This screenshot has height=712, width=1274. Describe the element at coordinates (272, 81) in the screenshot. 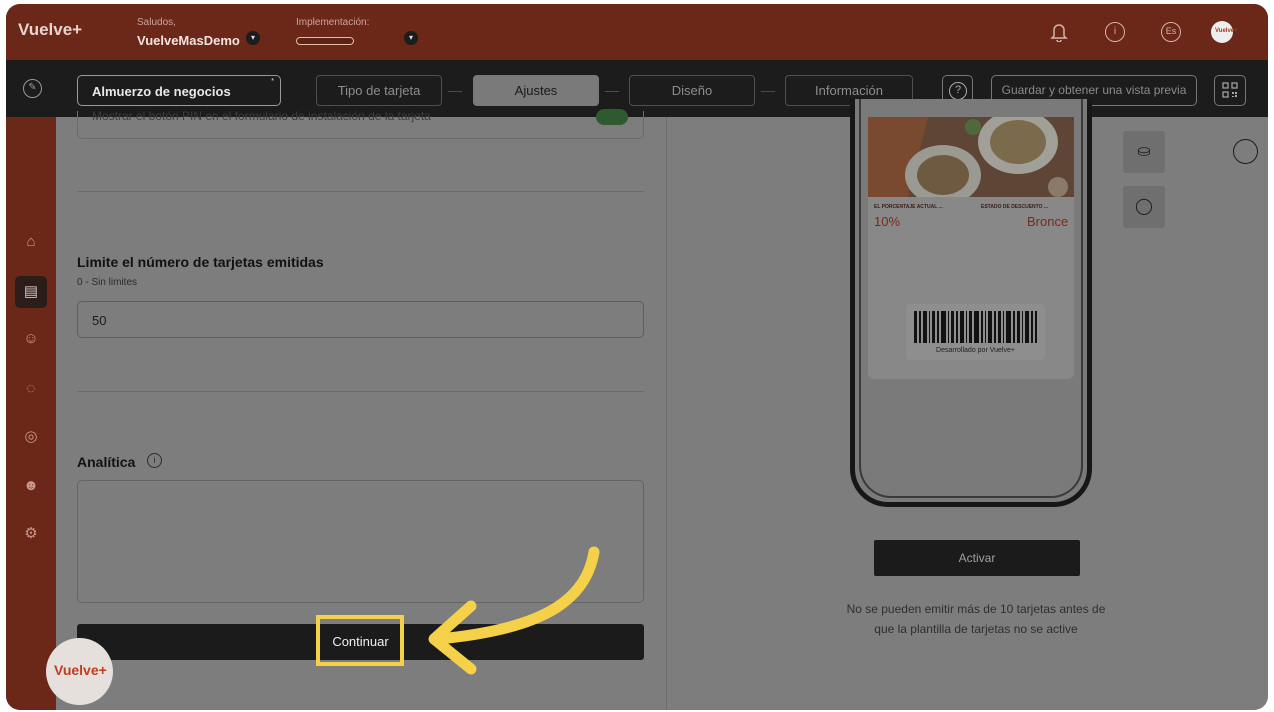

I see `required-marker-icon: *` at that location.